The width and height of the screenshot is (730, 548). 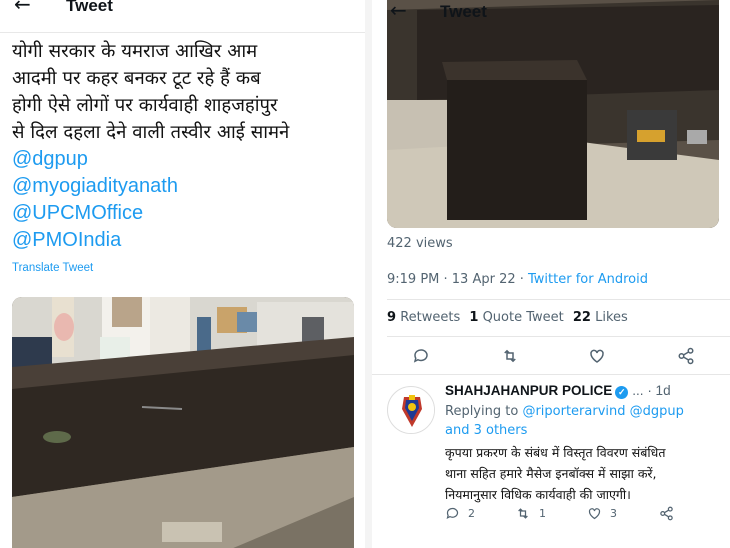 I want to click on likes-stat: 22 Likes, so click(x=600, y=317).